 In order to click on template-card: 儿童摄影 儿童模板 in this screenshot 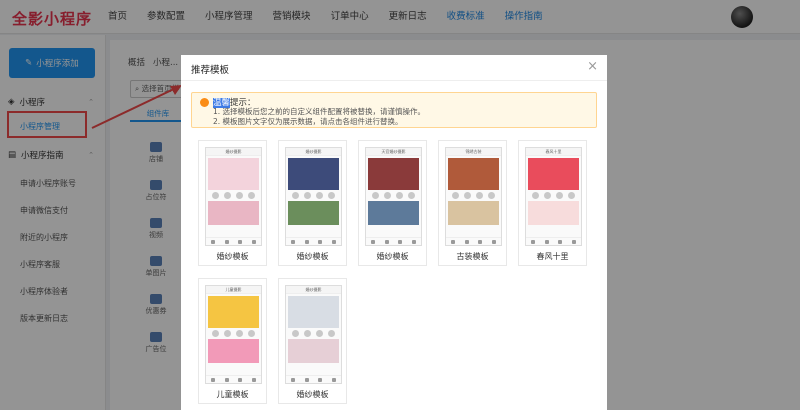, I will do `click(232, 341)`.